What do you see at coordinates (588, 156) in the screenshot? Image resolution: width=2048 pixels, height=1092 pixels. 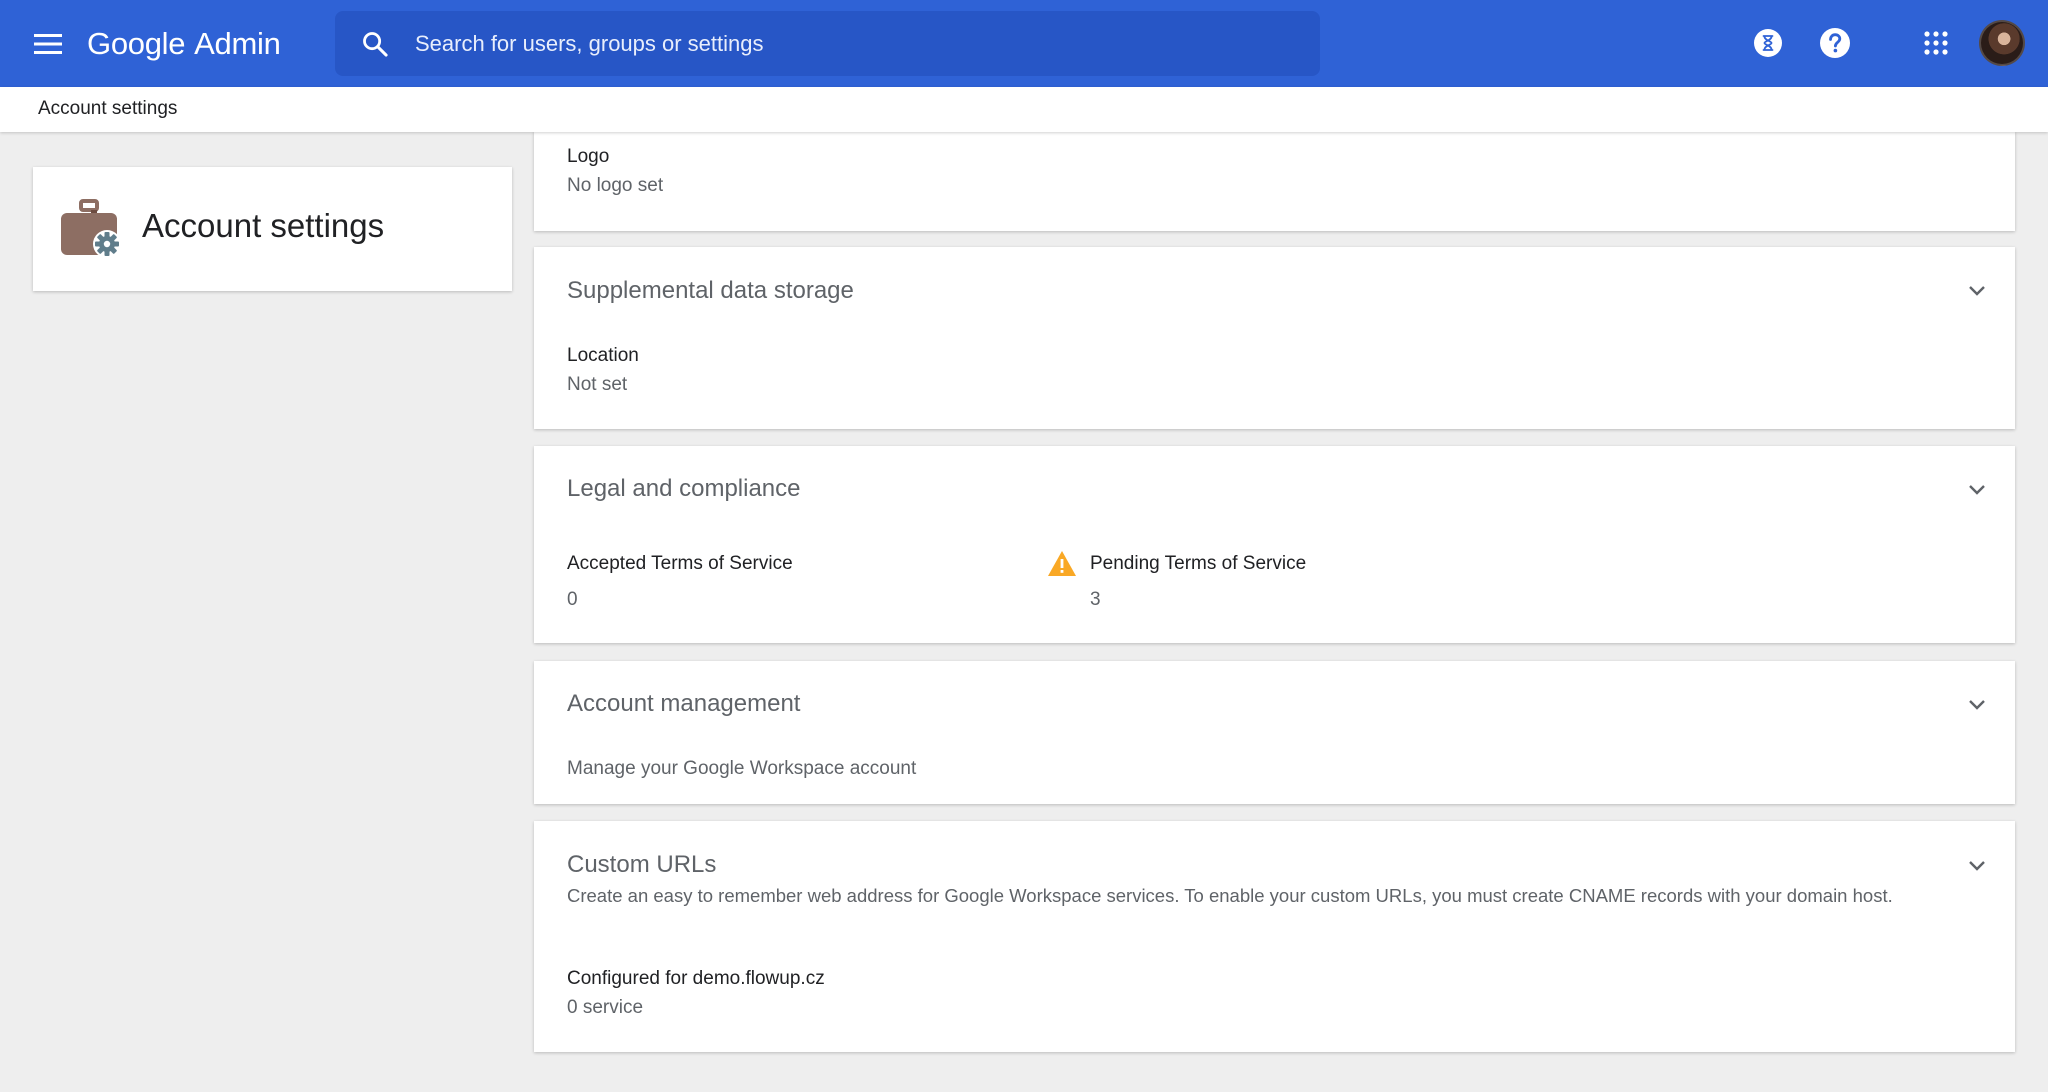 I see `logo-label: Logo` at bounding box center [588, 156].